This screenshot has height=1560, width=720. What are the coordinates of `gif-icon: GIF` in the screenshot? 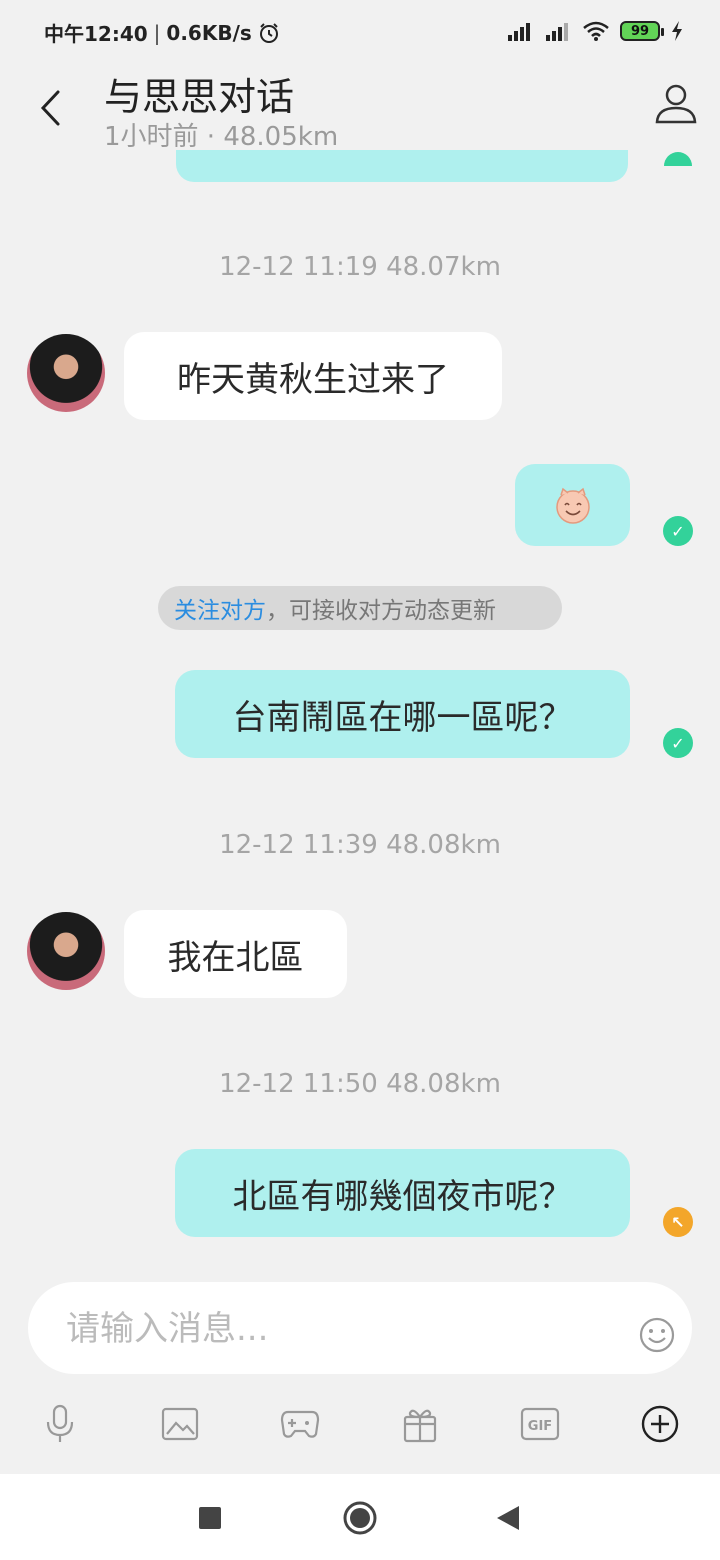 It's located at (540, 1424).